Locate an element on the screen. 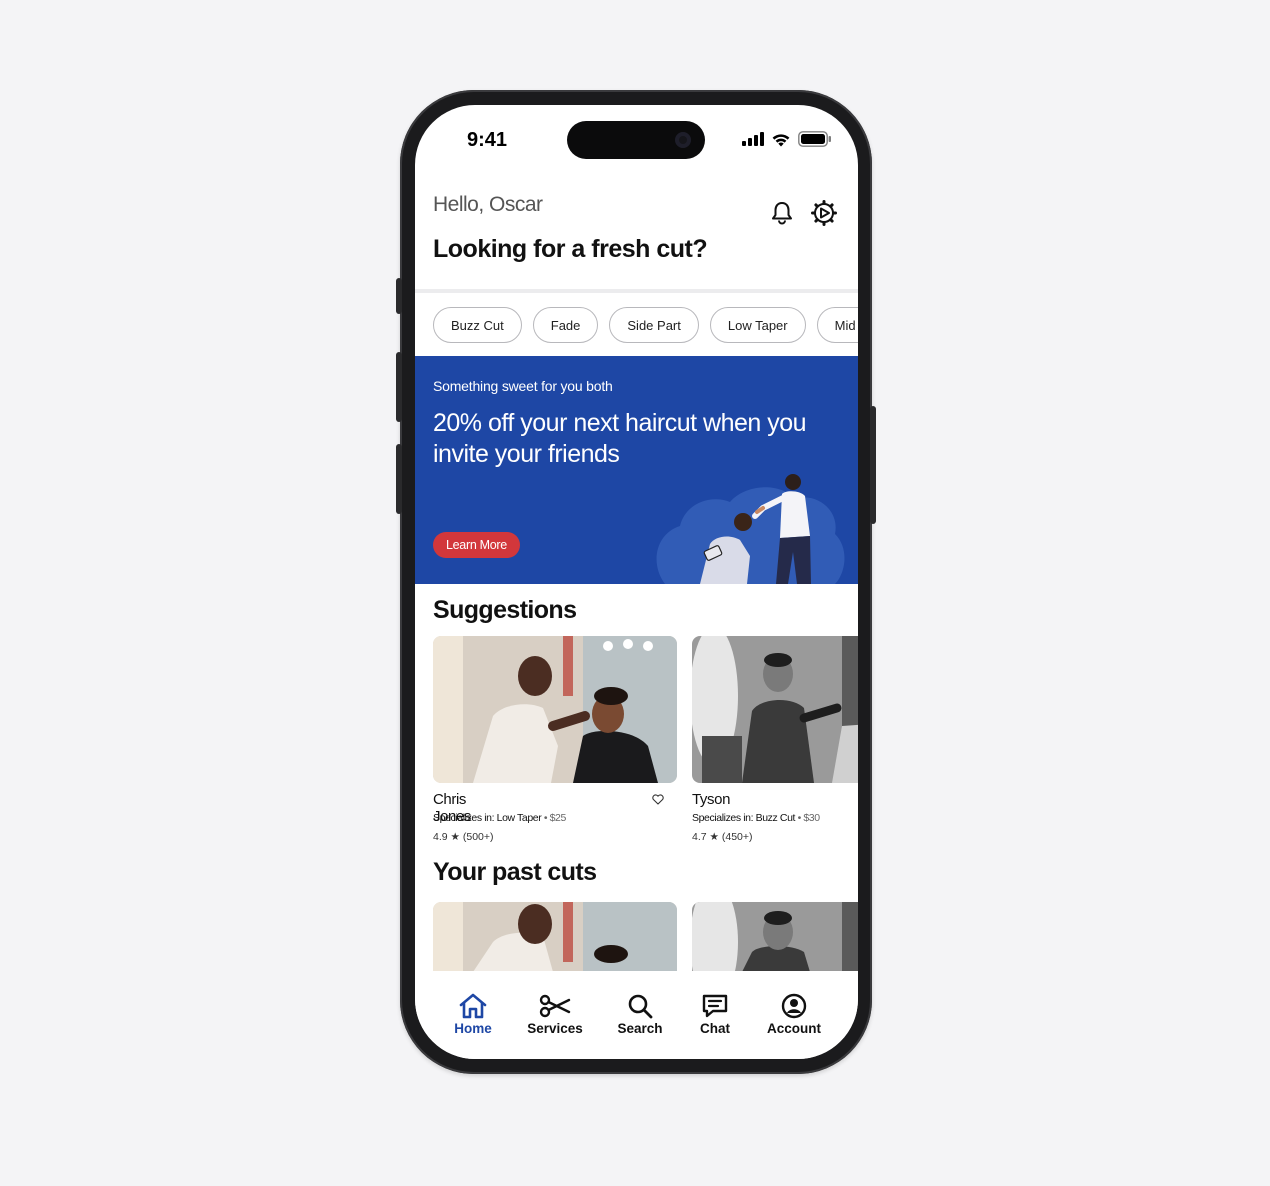 This screenshot has width=1270, height=1186. page-headline: Looking for a fresh cut? is located at coordinates (570, 249).